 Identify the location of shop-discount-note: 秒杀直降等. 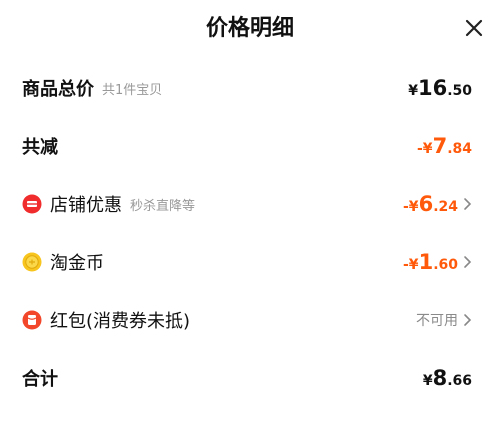
(163, 206).